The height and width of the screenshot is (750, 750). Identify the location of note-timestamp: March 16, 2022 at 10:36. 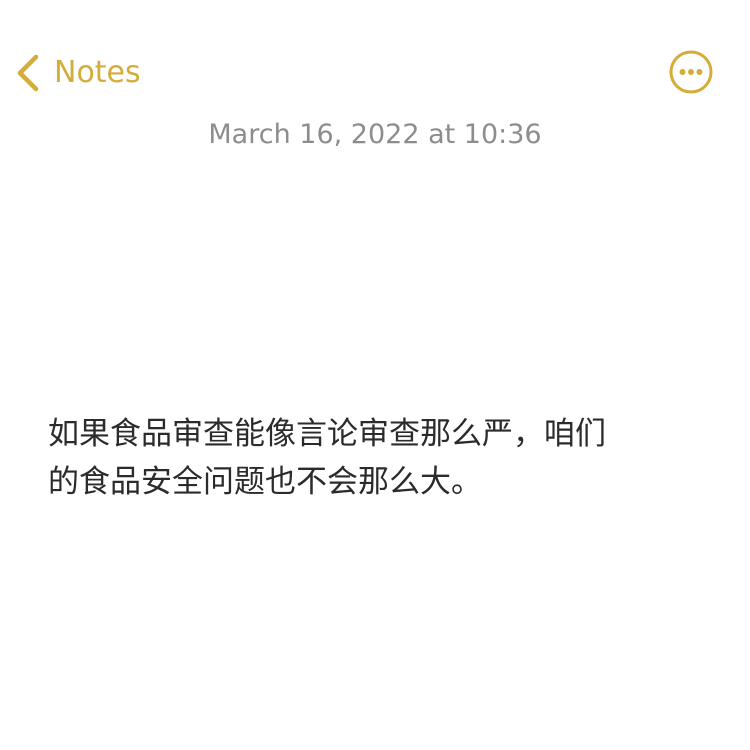
(375, 134).